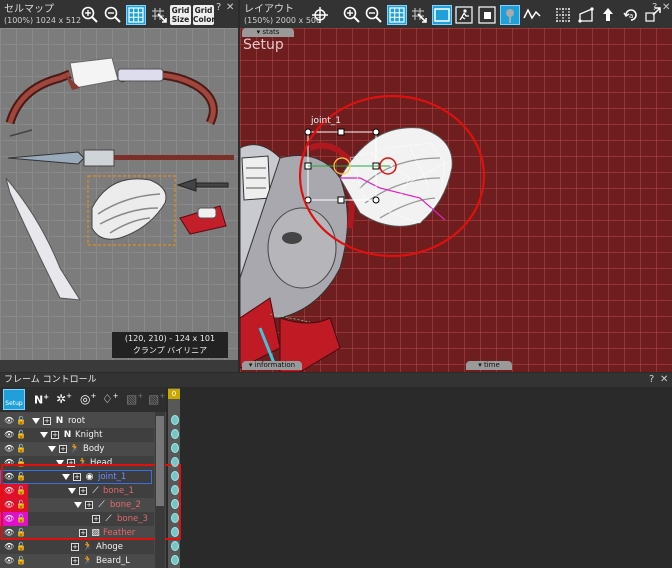 Image resolution: width=672 pixels, height=568 pixels. I want to click on layout-help-button: ?, so click(654, 7).